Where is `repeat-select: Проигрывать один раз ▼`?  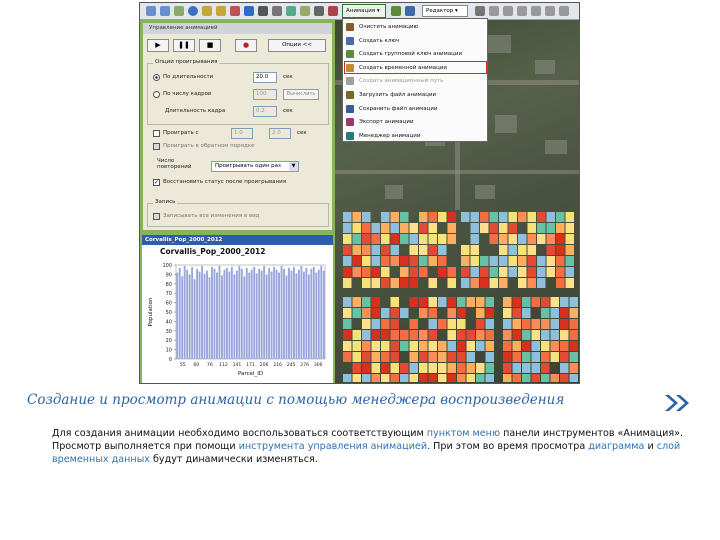 repeat-select: Проигрывать один раз ▼ is located at coordinates (255, 166).